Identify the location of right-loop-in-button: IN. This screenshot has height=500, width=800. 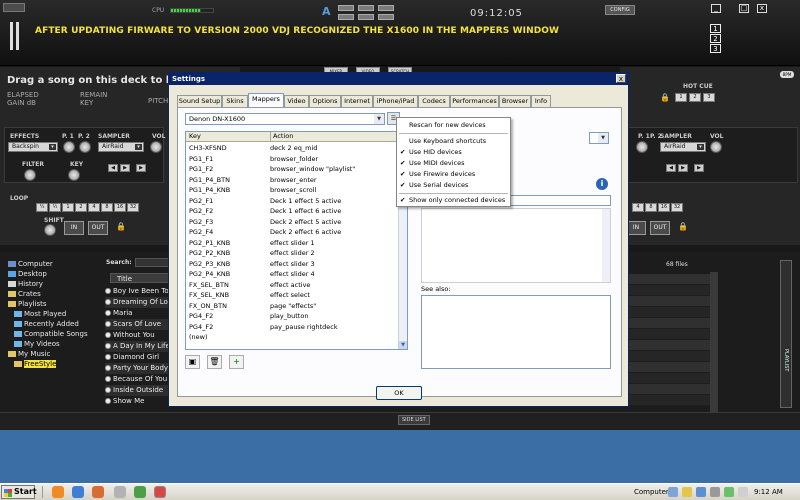
(636, 228).